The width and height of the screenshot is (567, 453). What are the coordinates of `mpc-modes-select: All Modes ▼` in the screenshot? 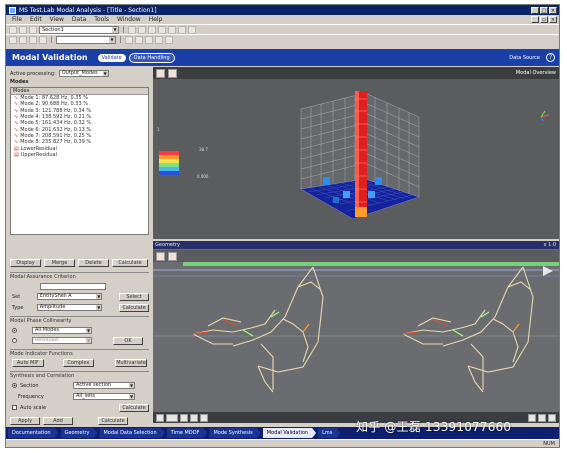 It's located at (62, 330).